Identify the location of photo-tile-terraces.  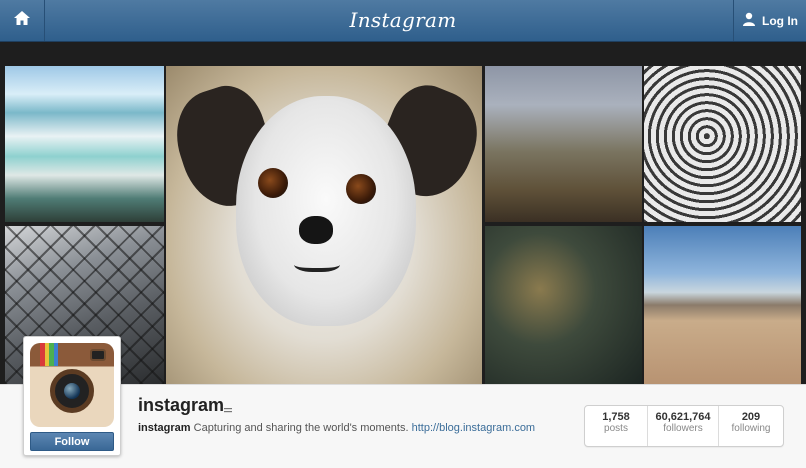
(84, 144).